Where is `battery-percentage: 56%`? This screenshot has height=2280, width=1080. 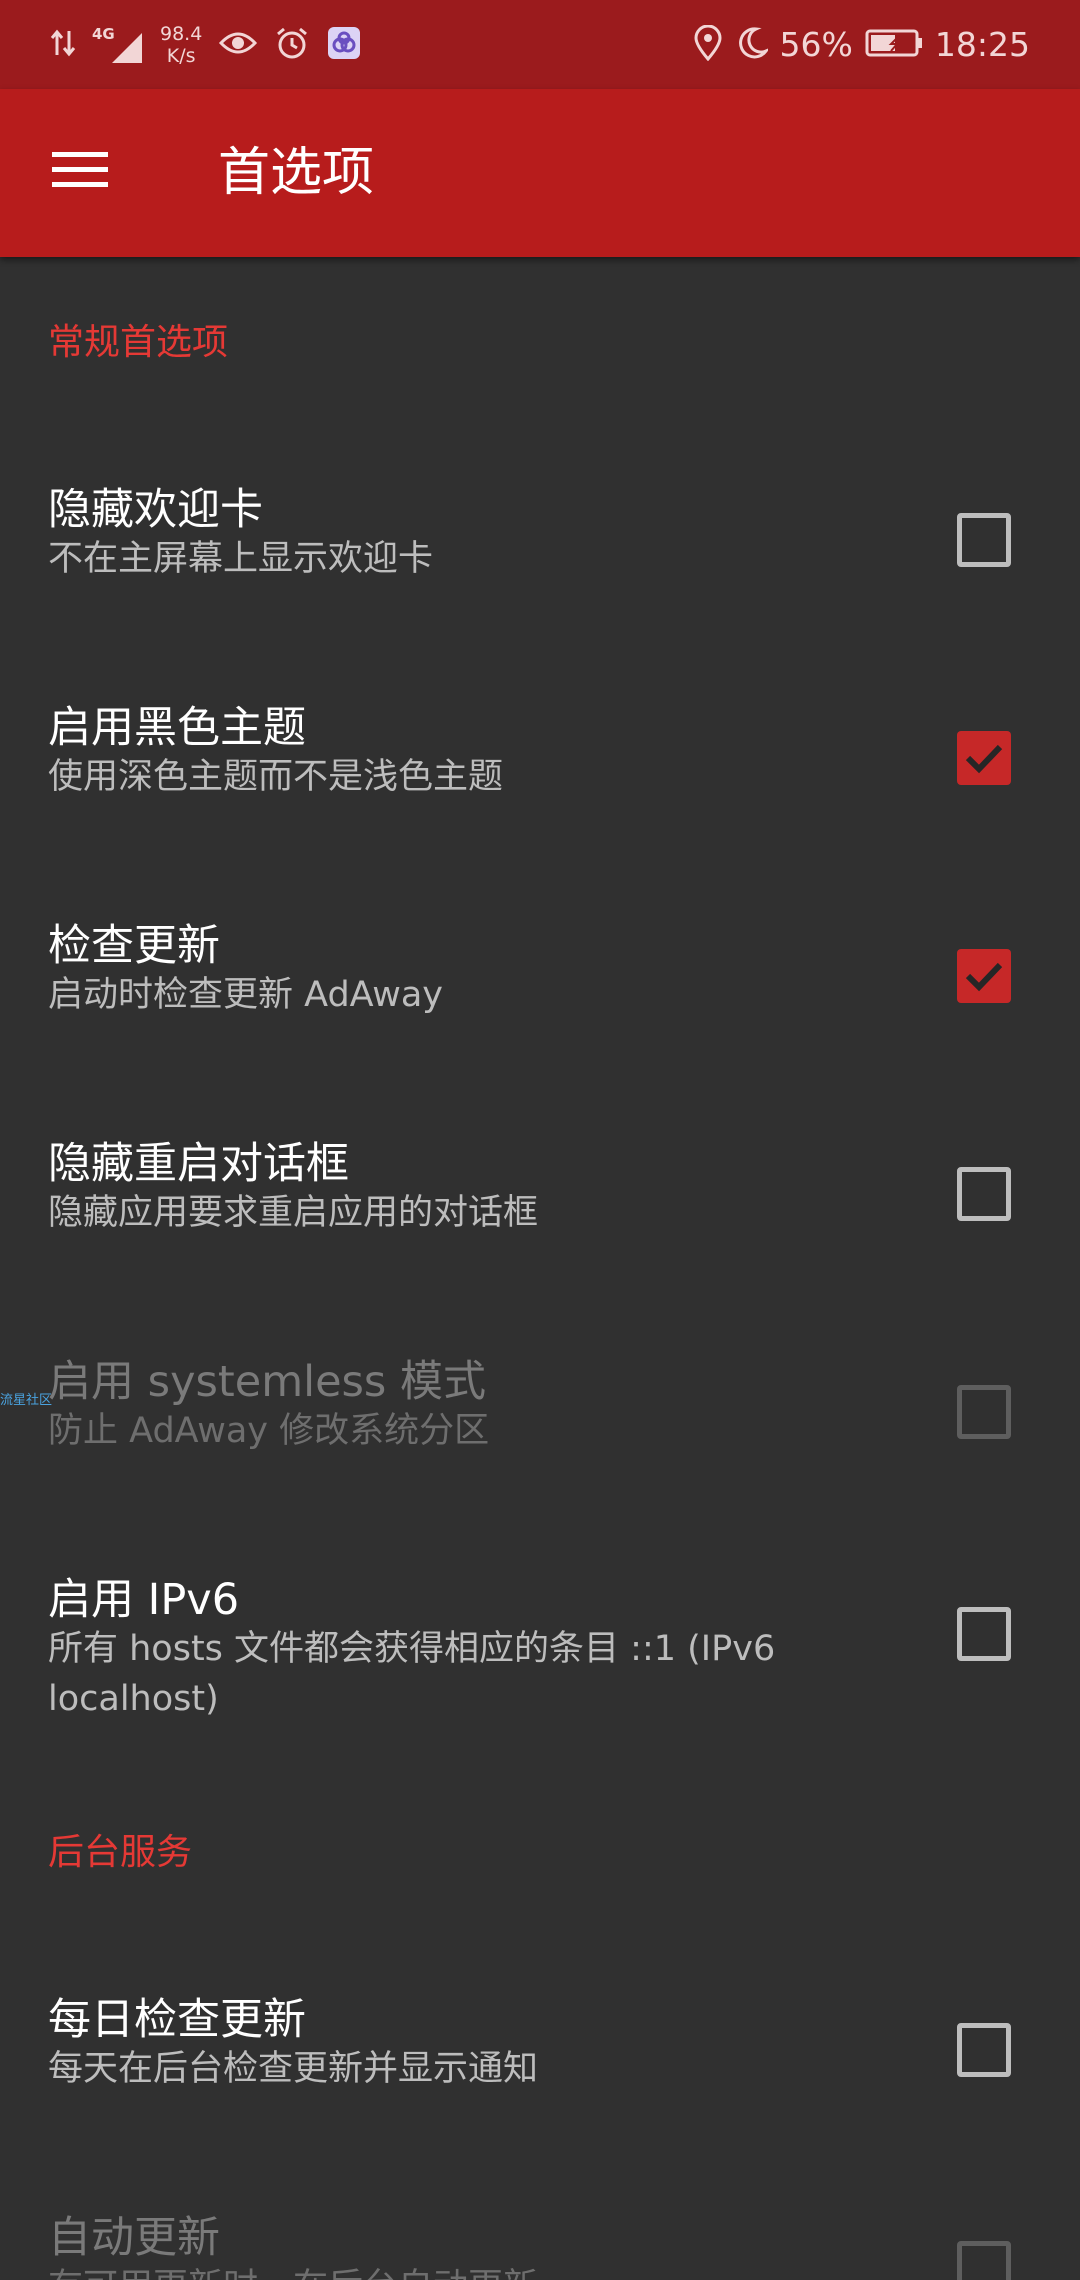 battery-percentage: 56% is located at coordinates (816, 44).